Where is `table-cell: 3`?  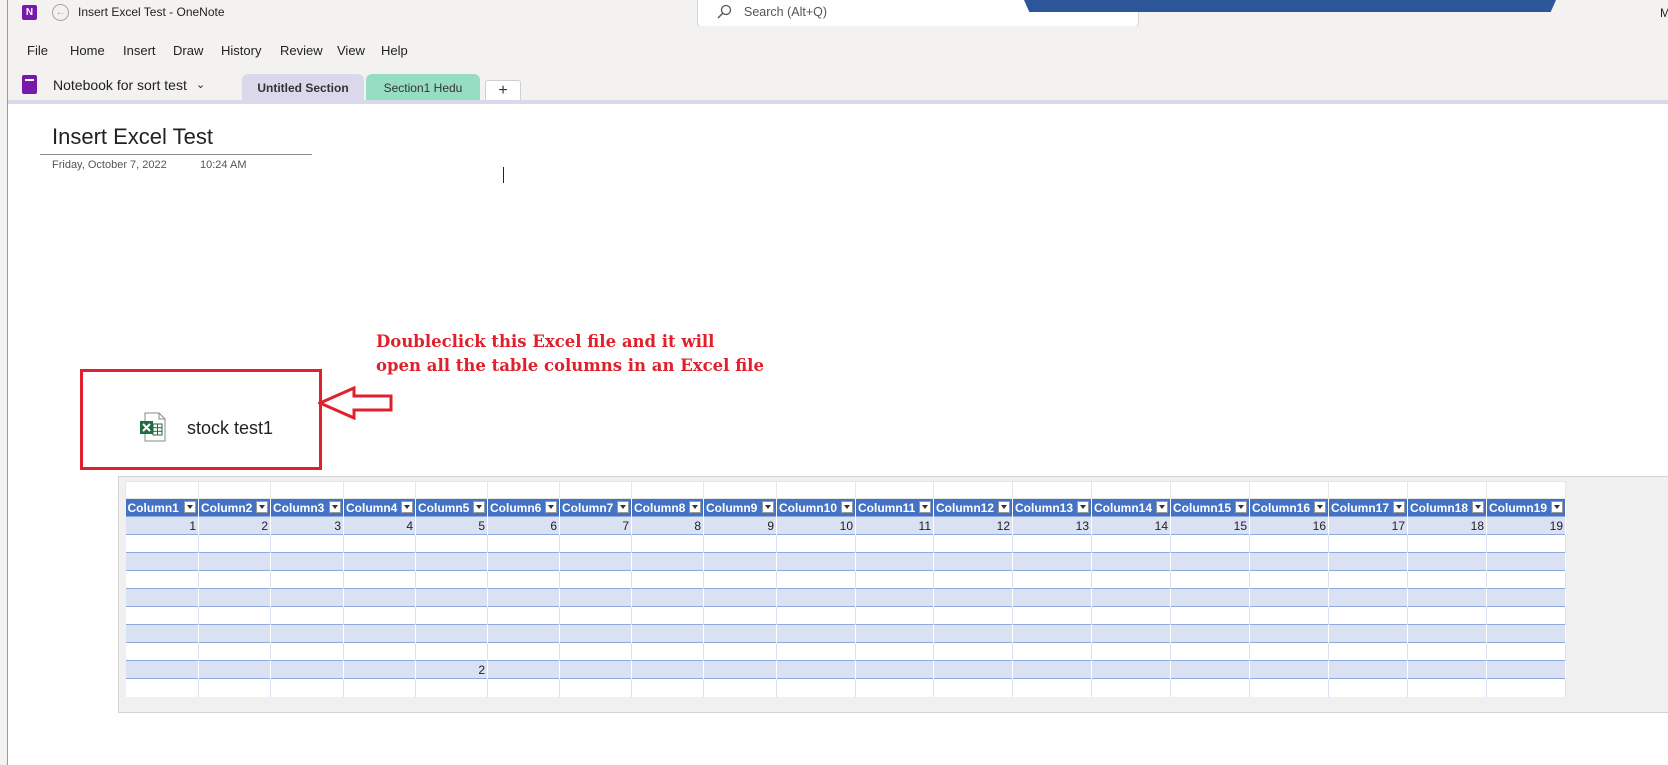 table-cell: 3 is located at coordinates (307, 525).